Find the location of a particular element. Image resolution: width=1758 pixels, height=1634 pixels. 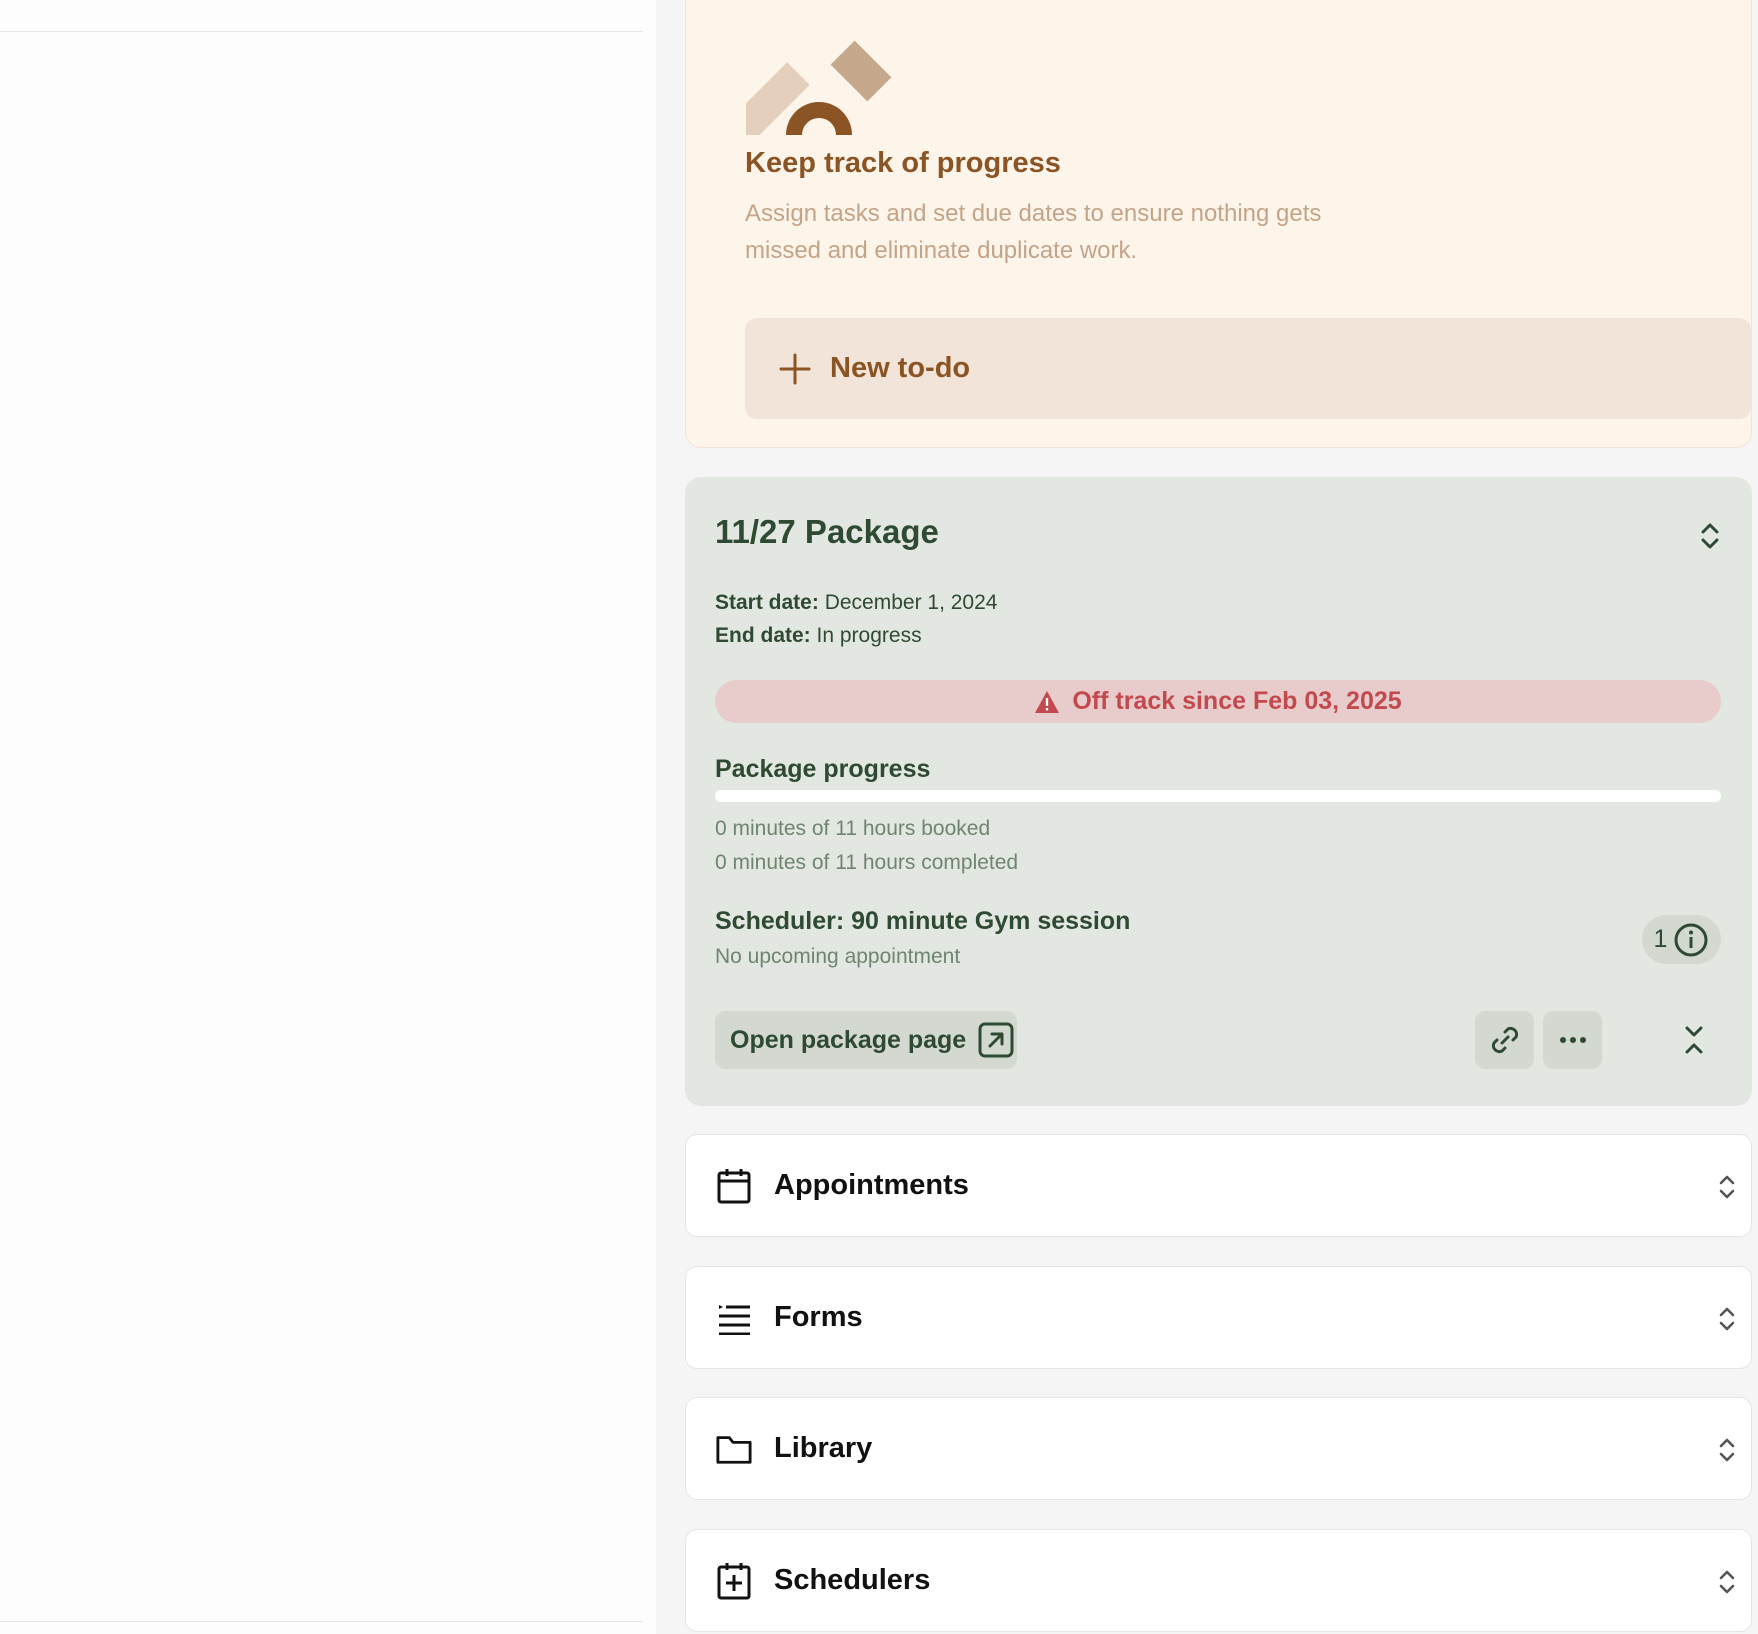

section-schedulers: Schedulers is located at coordinates (1218, 1580).